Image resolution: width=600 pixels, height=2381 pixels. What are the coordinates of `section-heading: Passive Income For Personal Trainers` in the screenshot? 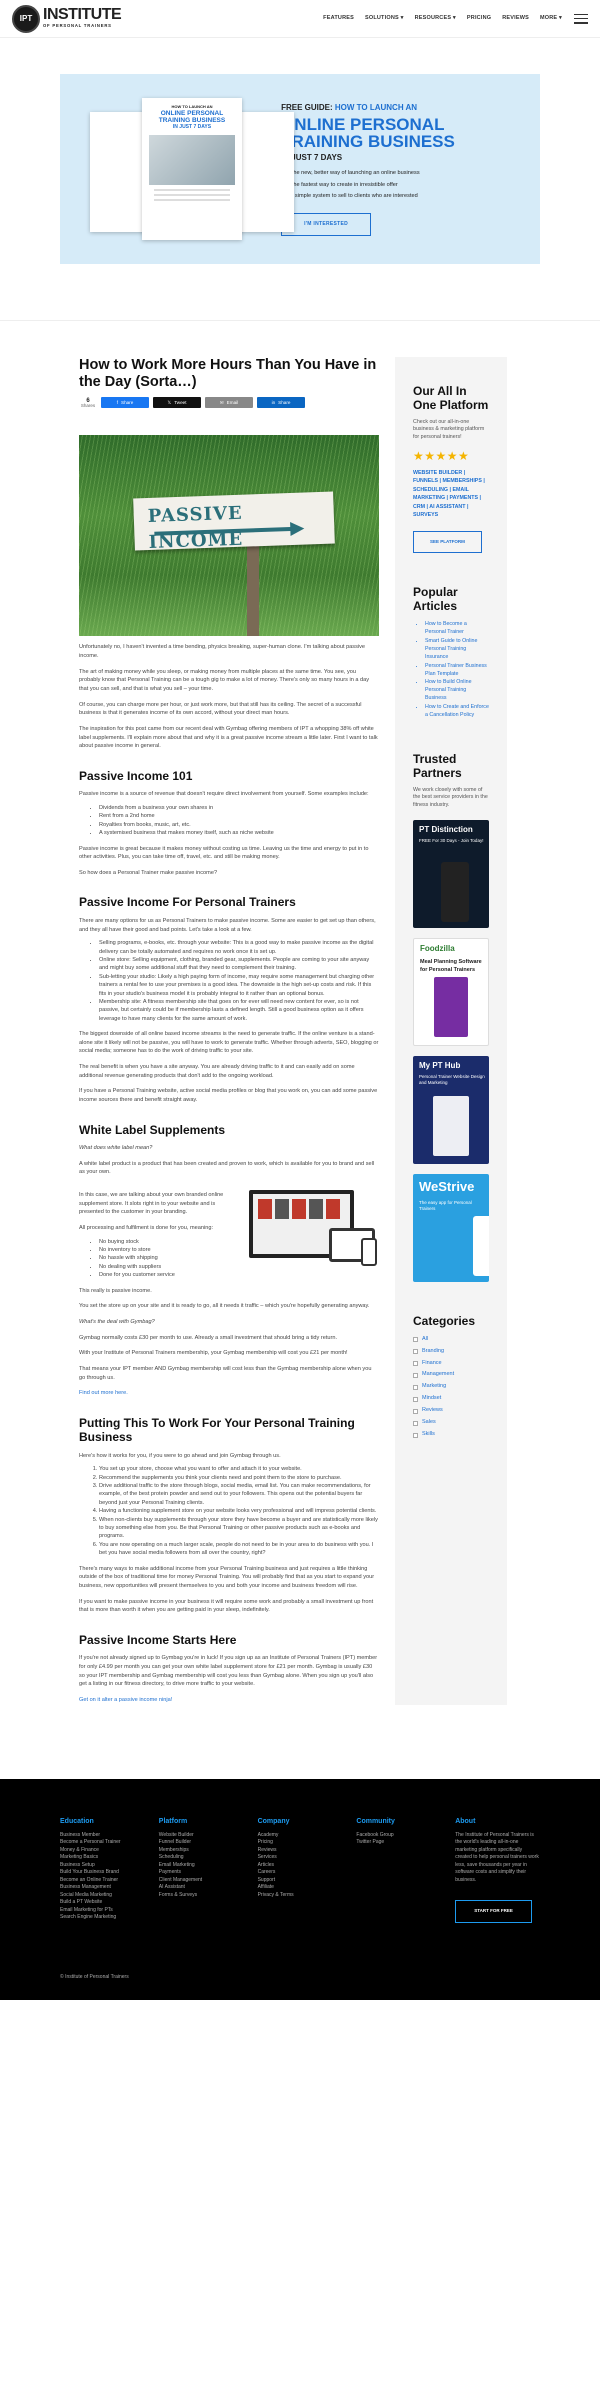 It's located at (187, 902).